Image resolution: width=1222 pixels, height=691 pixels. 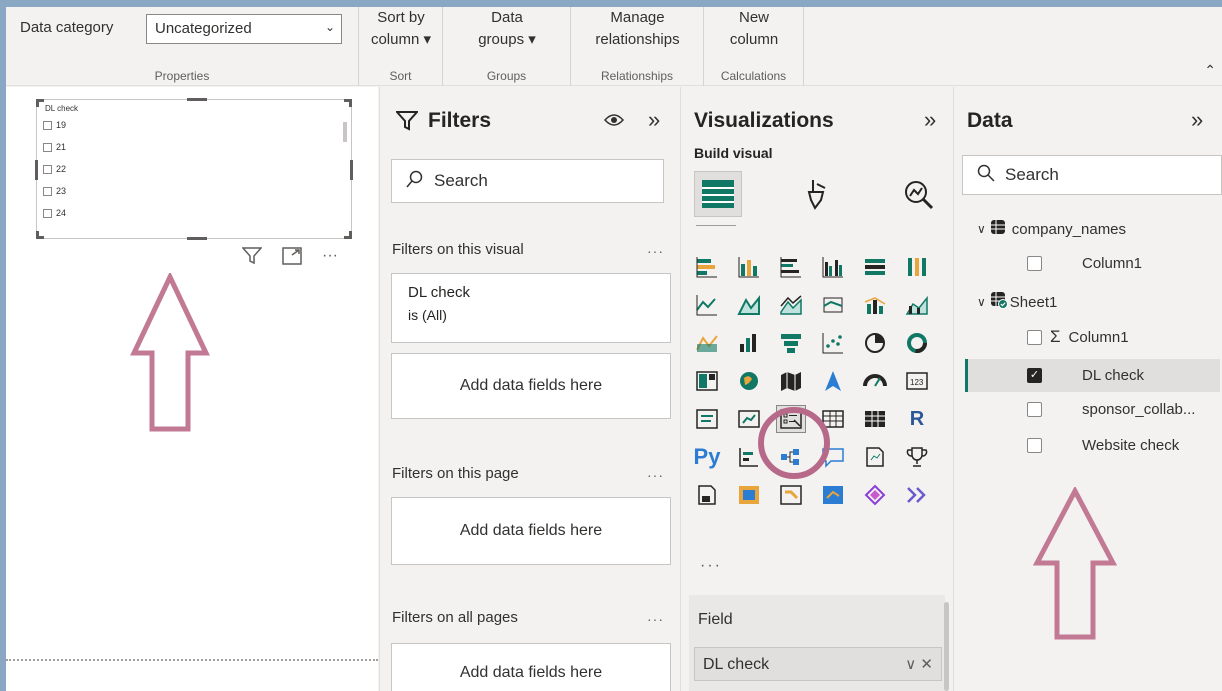 I want to click on close-icon: ✕, so click(x=926, y=664).